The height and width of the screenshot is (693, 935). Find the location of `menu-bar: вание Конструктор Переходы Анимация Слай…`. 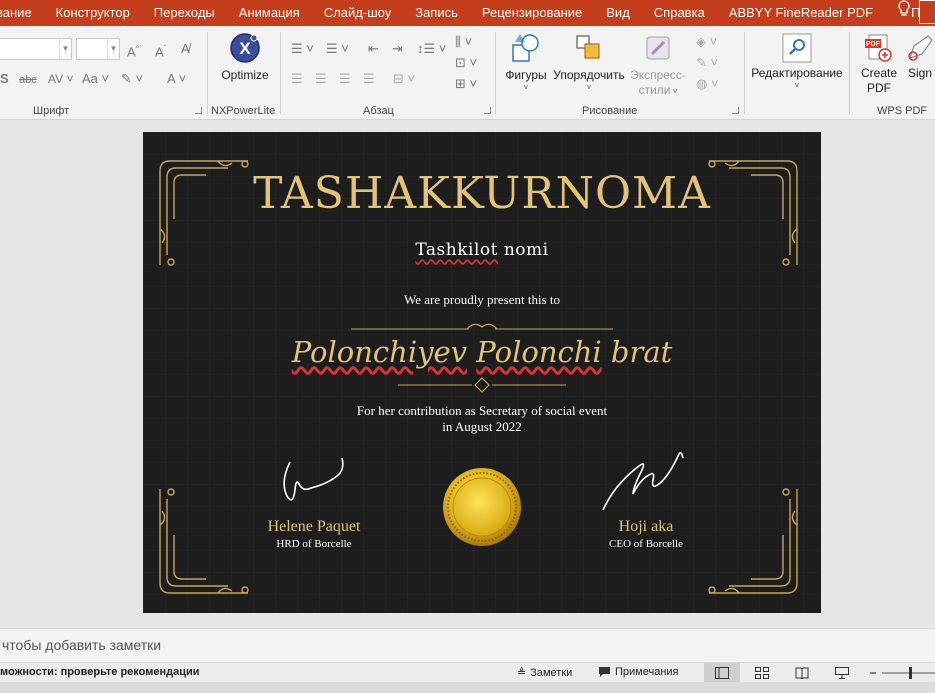

menu-bar: вание Конструктор Переходы Анимация Слай… is located at coordinates (467, 13).